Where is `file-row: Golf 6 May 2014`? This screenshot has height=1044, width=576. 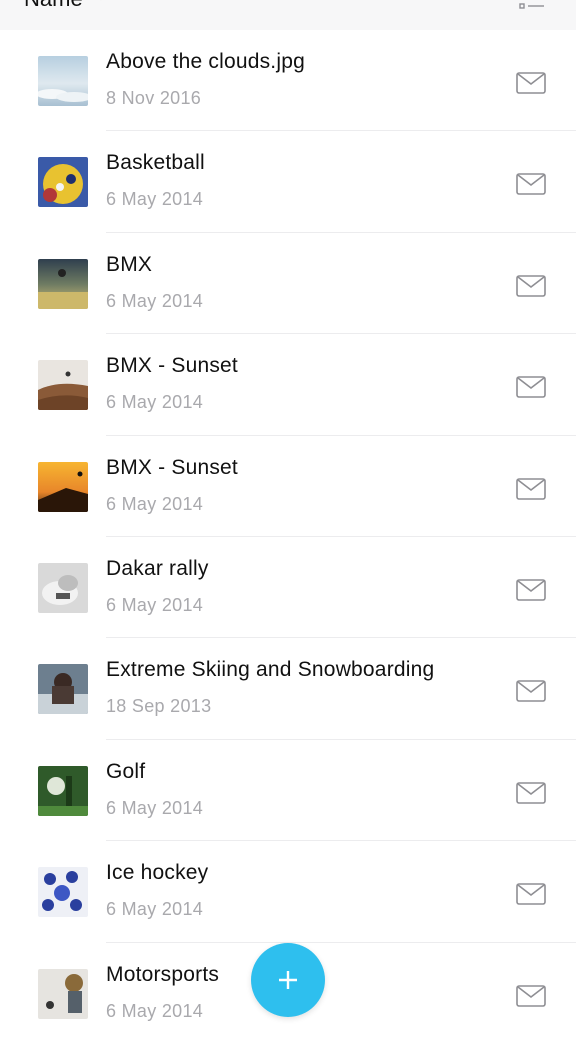
file-row: Golf 6 May 2014 is located at coordinates (288, 791).